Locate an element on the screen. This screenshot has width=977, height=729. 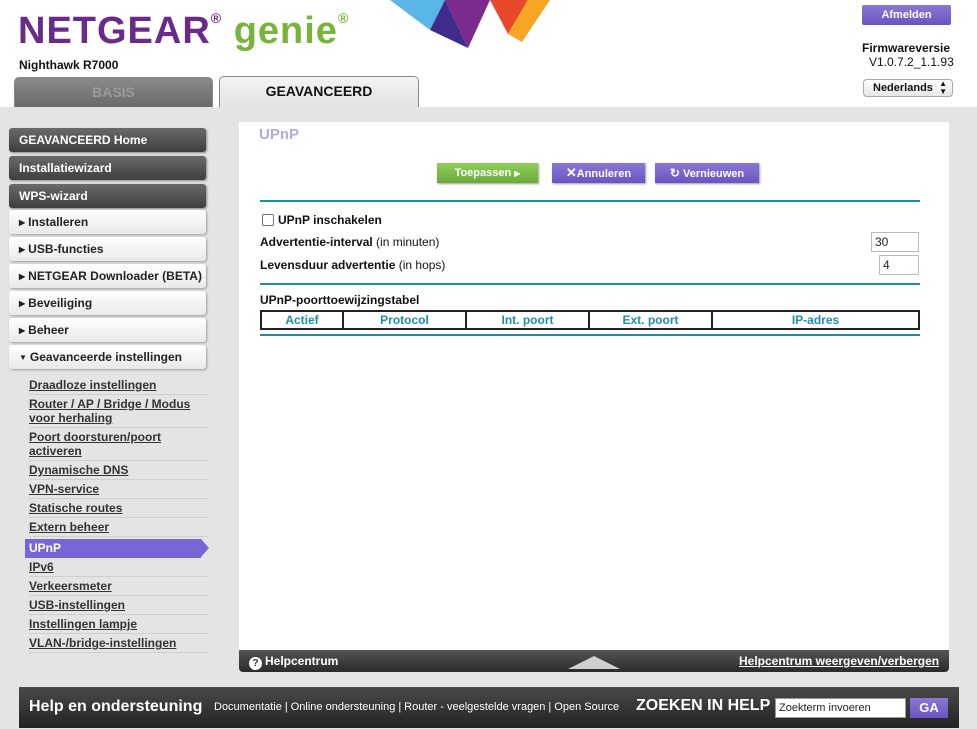
sidebar-section-geavanceerde-instellingen: ▼ Geavanceerde instellingen is located at coordinates (107, 357).